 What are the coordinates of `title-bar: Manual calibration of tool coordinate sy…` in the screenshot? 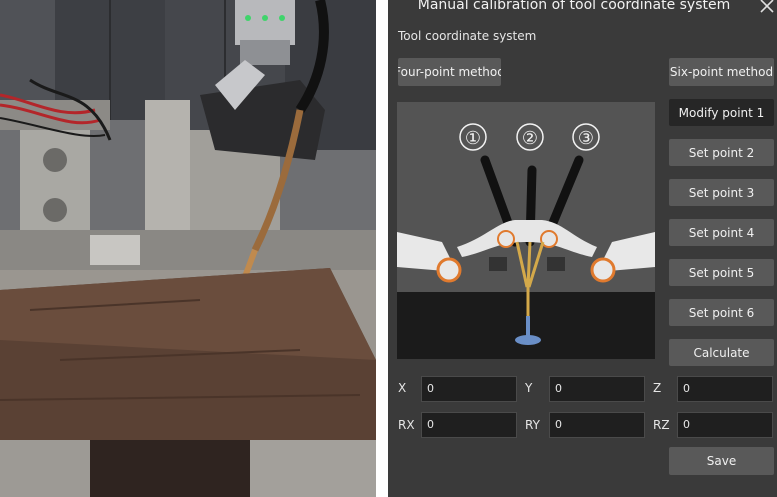 It's located at (582, 8).